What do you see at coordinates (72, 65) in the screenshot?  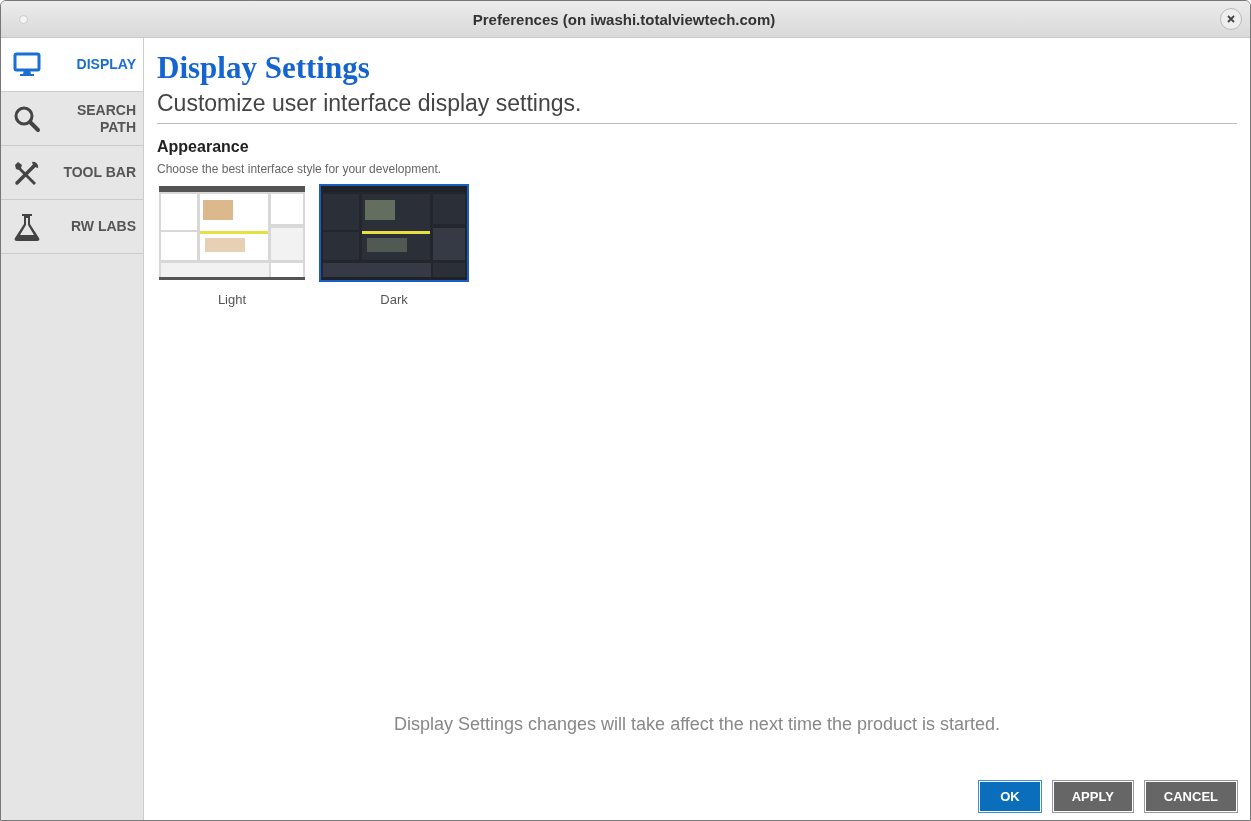 I see `sidebar-item: DISPLAY` at bounding box center [72, 65].